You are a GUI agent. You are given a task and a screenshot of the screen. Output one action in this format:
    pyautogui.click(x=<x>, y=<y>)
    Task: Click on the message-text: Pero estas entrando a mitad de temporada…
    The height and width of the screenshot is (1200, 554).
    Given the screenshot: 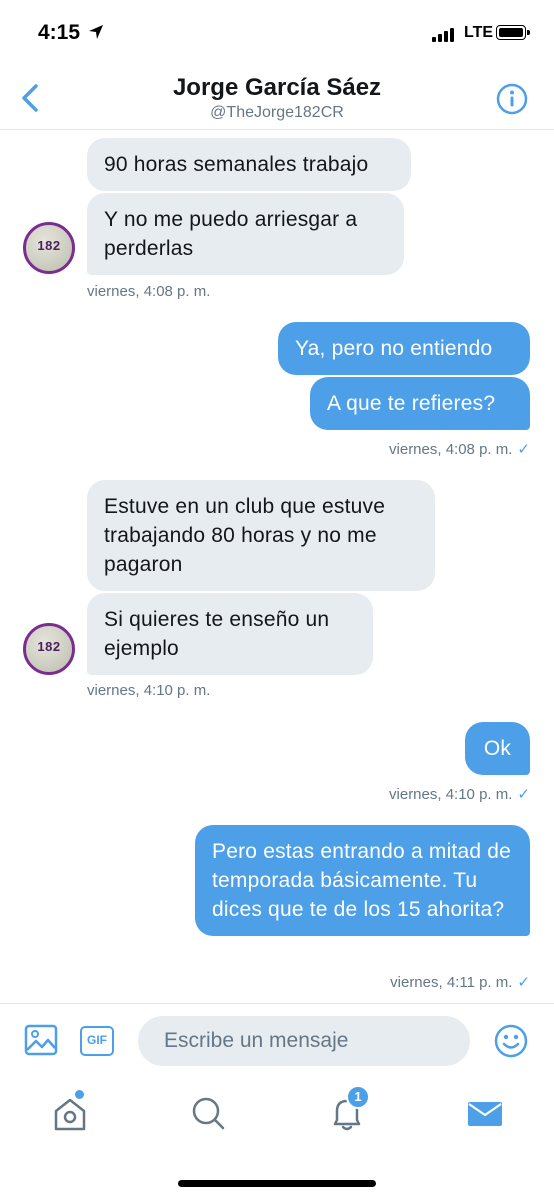 What is the action you would take?
    pyautogui.click(x=362, y=880)
    